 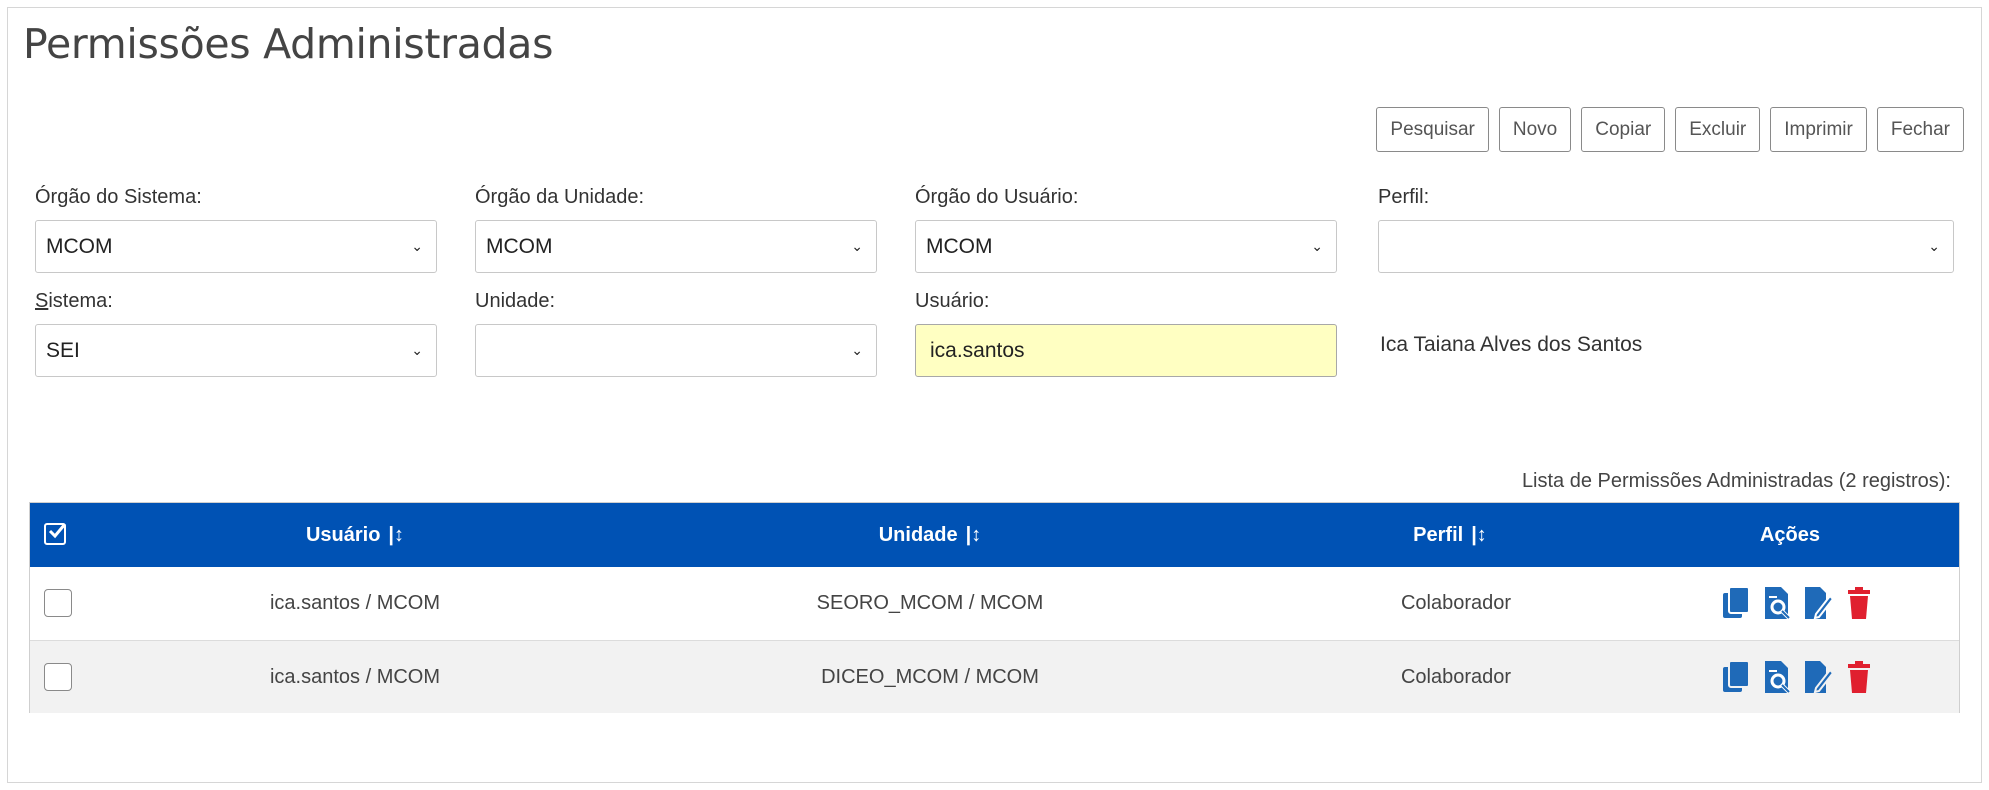 I want to click on col-header-acoes: Ações, so click(x=1790, y=535).